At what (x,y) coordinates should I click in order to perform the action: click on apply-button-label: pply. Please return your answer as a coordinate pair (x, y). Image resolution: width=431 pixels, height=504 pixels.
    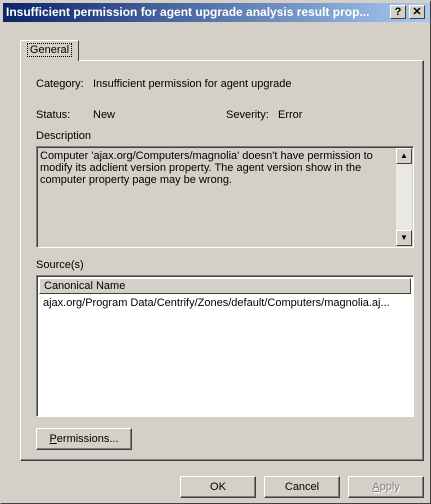
    Looking at the image, I should click on (389, 487).